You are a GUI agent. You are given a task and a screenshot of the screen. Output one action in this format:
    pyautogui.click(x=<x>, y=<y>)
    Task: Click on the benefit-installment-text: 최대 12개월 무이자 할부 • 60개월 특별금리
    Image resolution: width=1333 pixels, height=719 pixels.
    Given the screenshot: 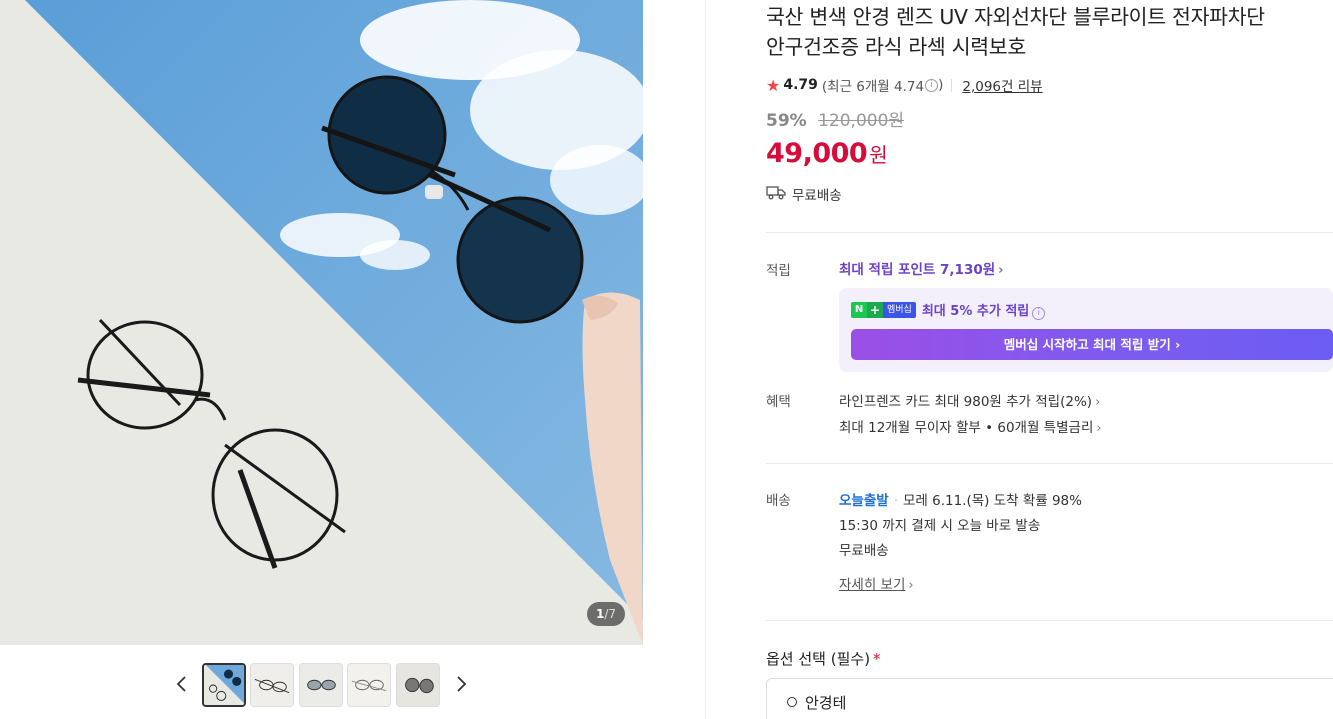 What is the action you would take?
    pyautogui.click(x=966, y=428)
    